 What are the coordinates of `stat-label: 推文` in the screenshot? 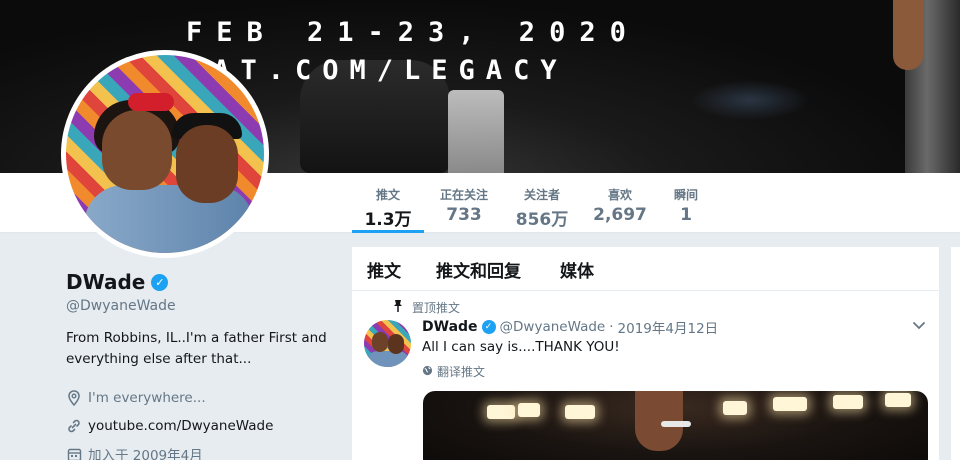 It's located at (387, 195).